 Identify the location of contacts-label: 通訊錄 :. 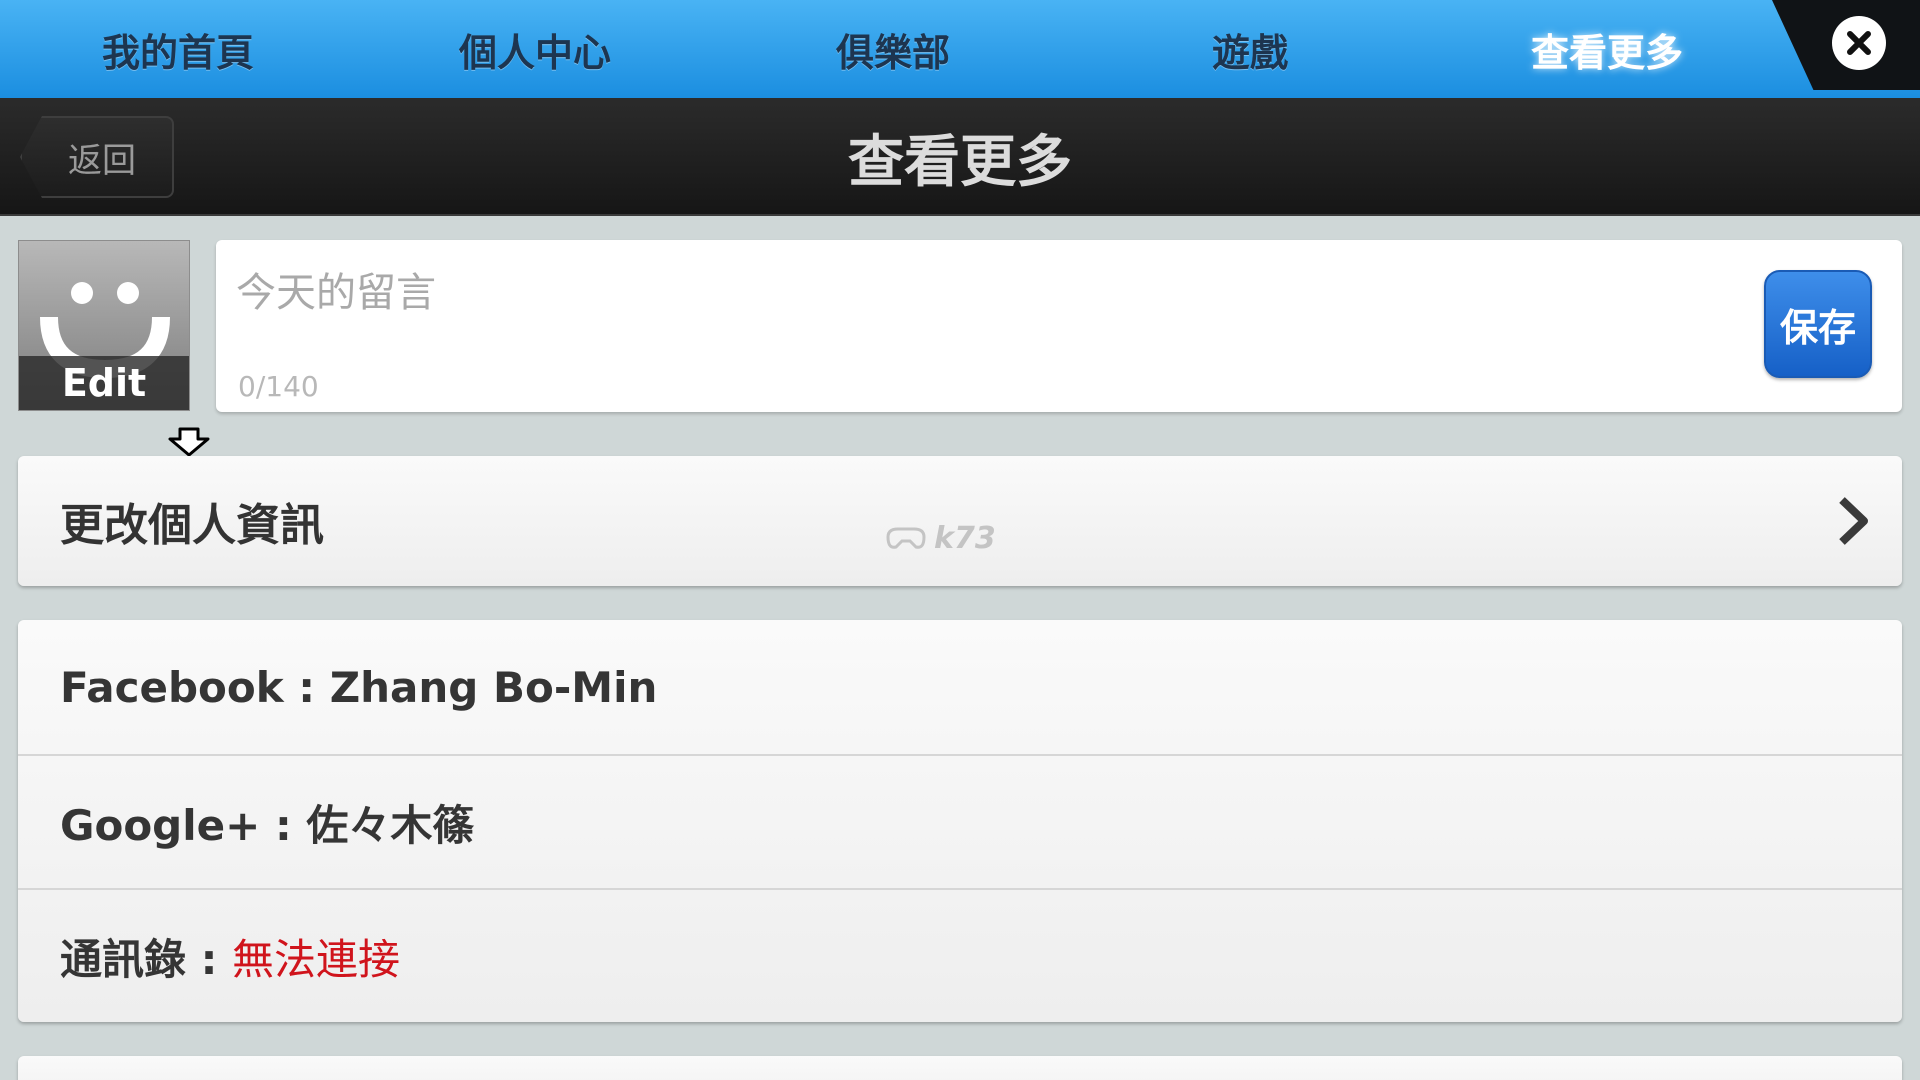
(146, 959).